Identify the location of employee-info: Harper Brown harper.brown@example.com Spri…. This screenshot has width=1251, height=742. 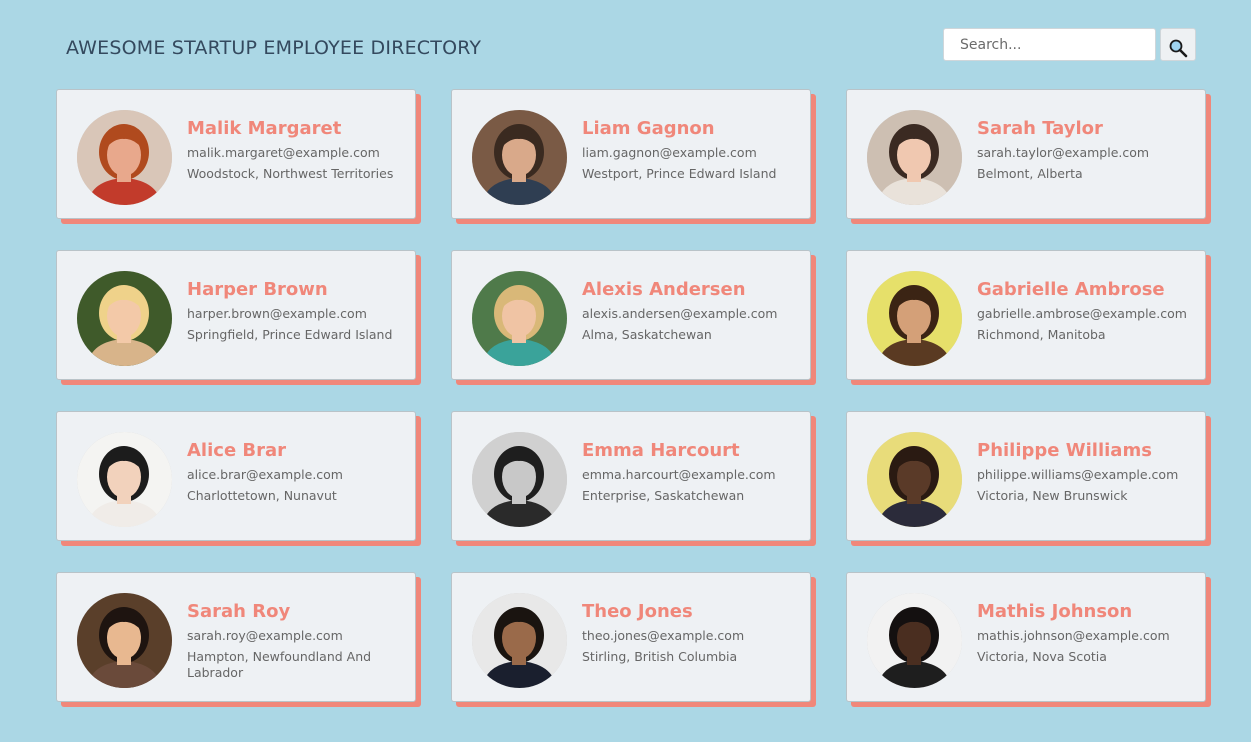
(299, 311).